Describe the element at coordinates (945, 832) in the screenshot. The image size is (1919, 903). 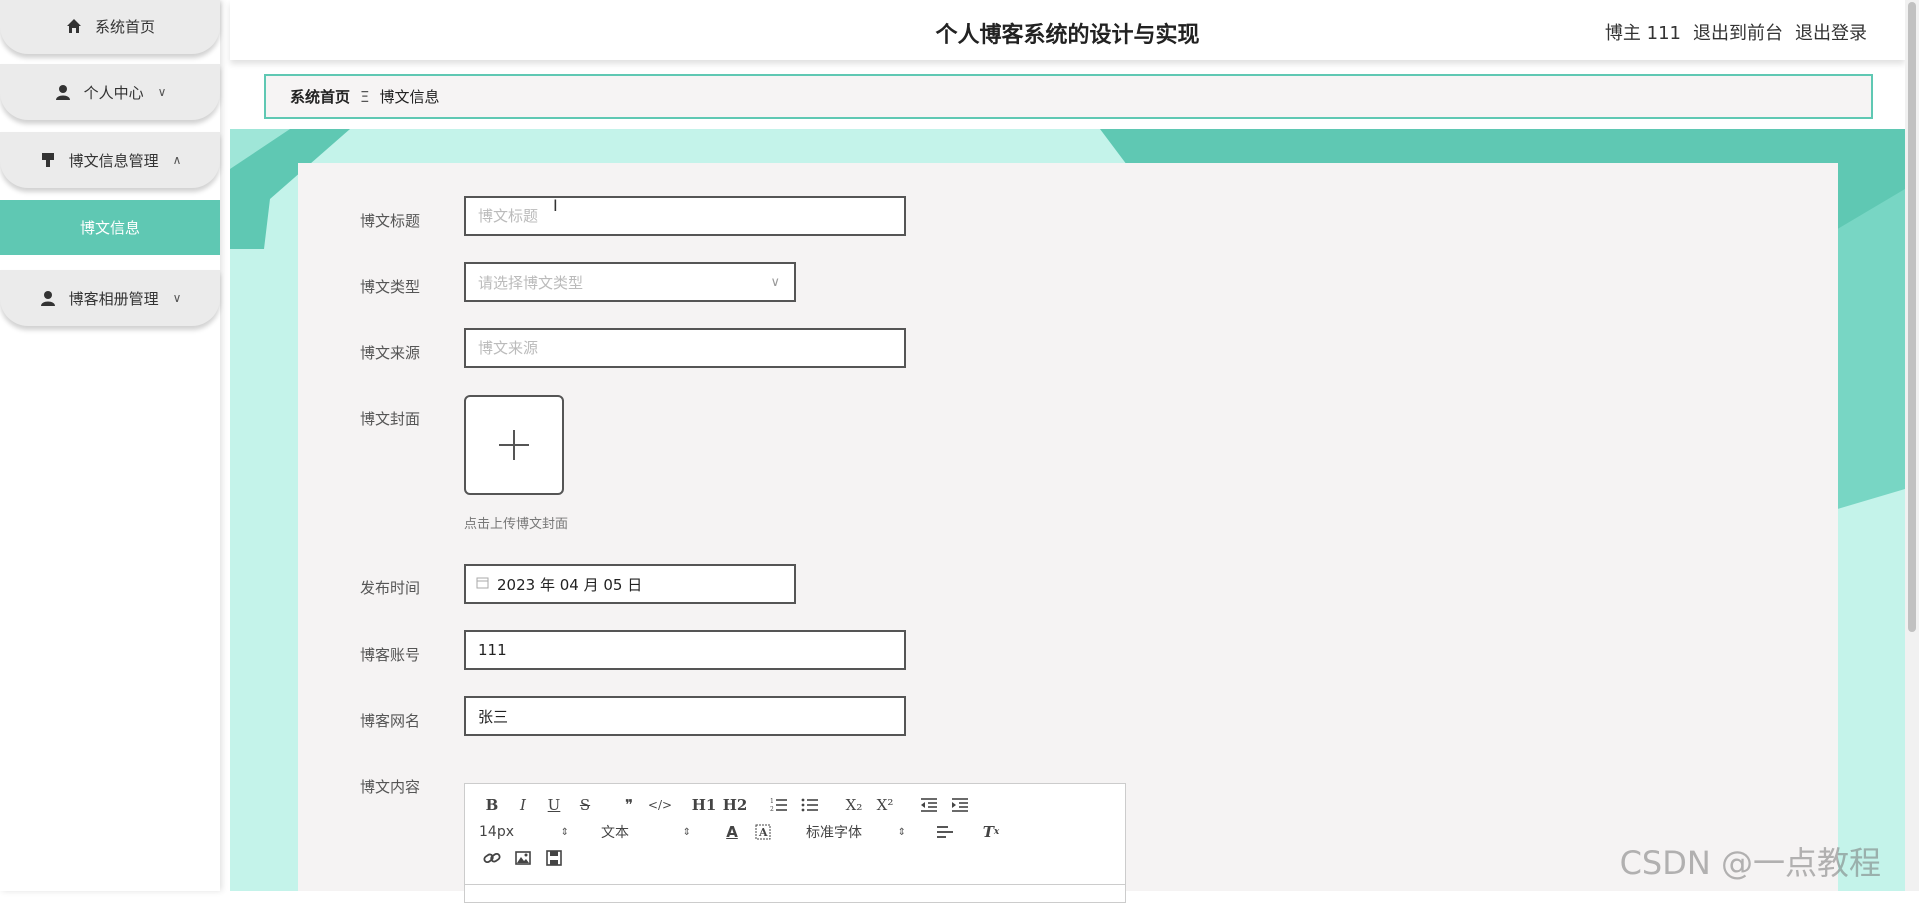
I see `align-icon` at that location.